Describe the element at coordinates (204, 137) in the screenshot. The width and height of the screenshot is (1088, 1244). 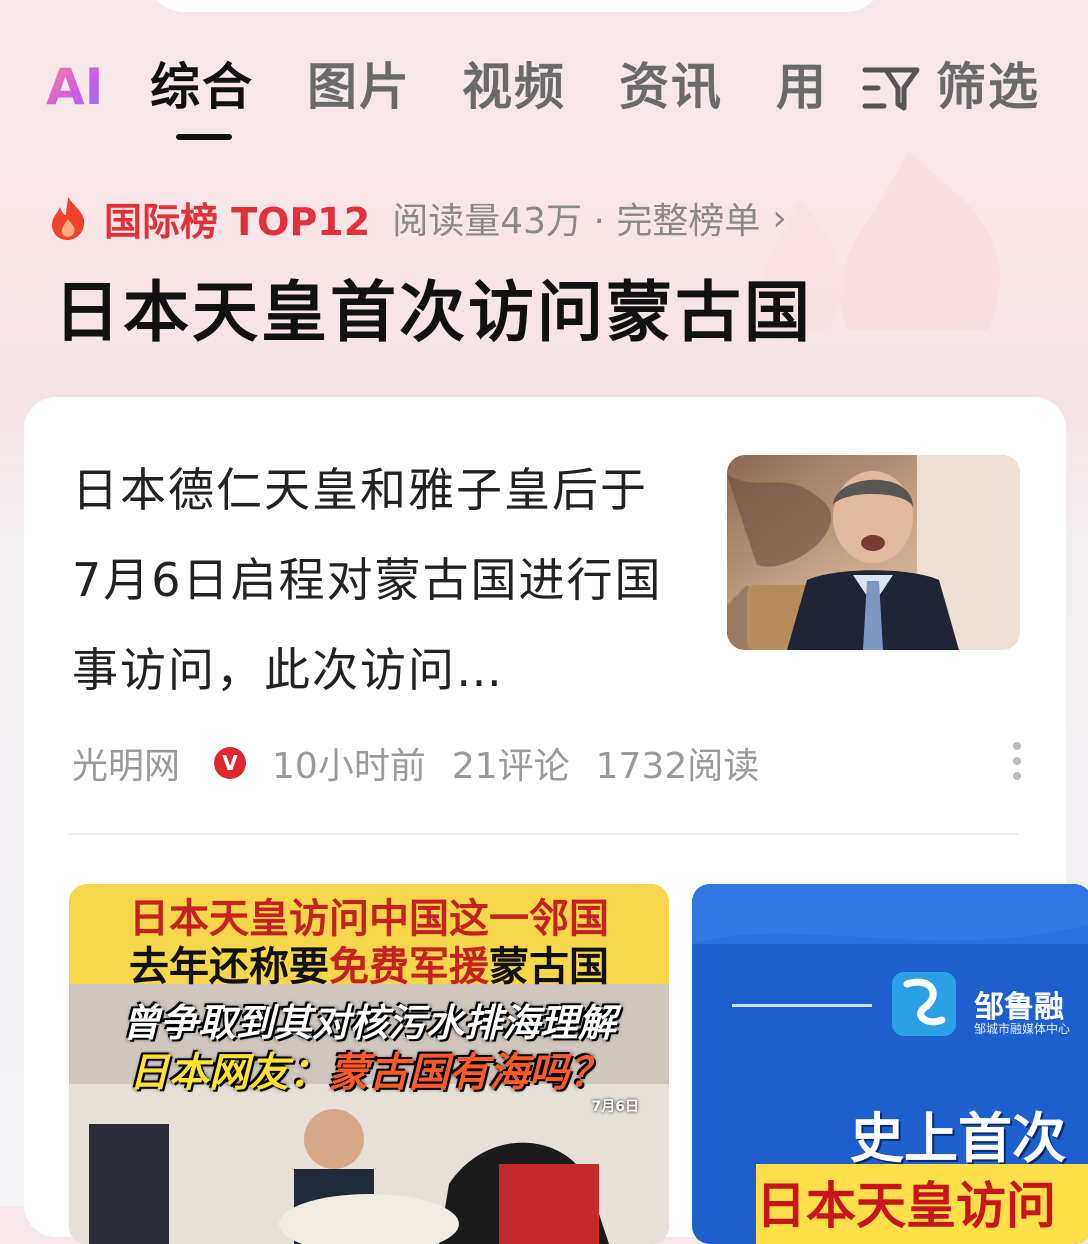
I see `active-tab-indicator` at that location.